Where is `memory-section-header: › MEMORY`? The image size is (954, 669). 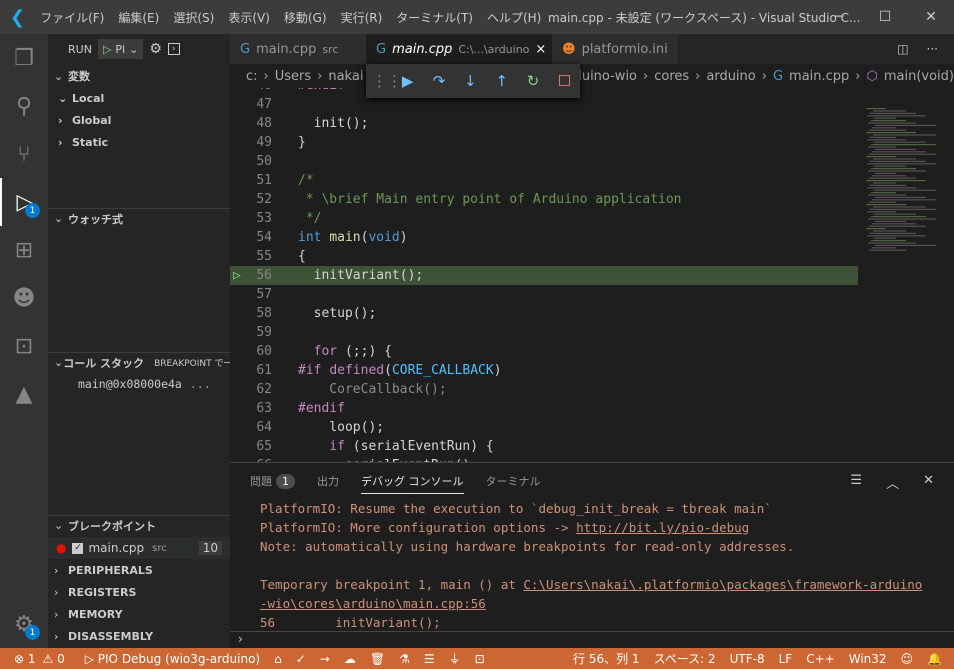 memory-section-header: › MEMORY is located at coordinates (139, 614).